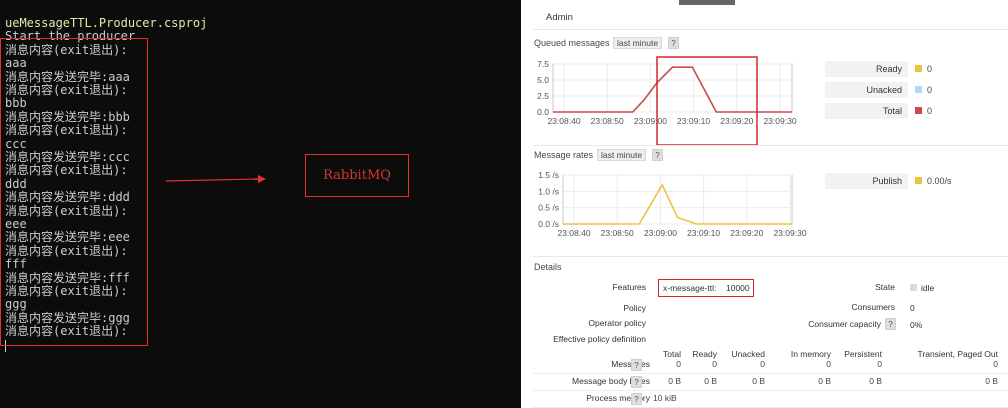  Describe the element at coordinates (866, 111) in the screenshot. I see `legend-label: Total` at that location.